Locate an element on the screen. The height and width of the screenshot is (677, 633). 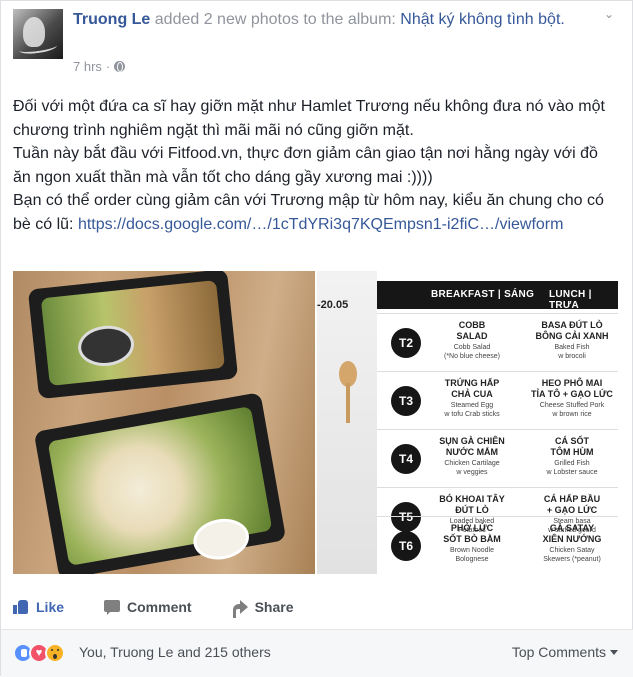
post-actions: Like Comment Share is located at coordinates (315, 607).